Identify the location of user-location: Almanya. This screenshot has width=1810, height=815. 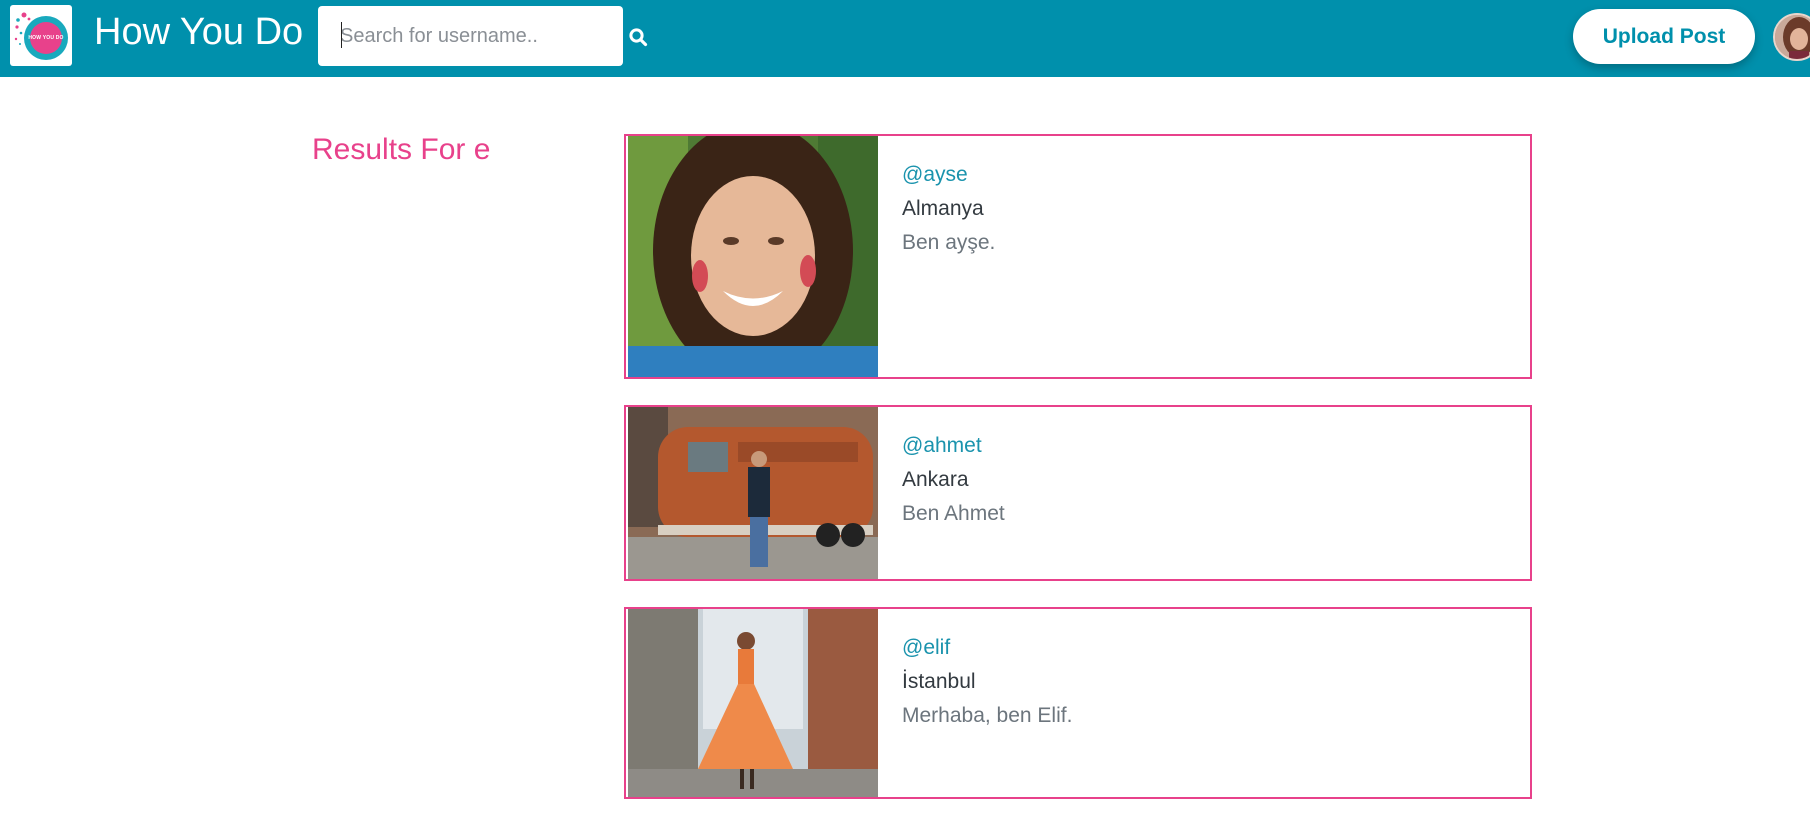
(943, 208).